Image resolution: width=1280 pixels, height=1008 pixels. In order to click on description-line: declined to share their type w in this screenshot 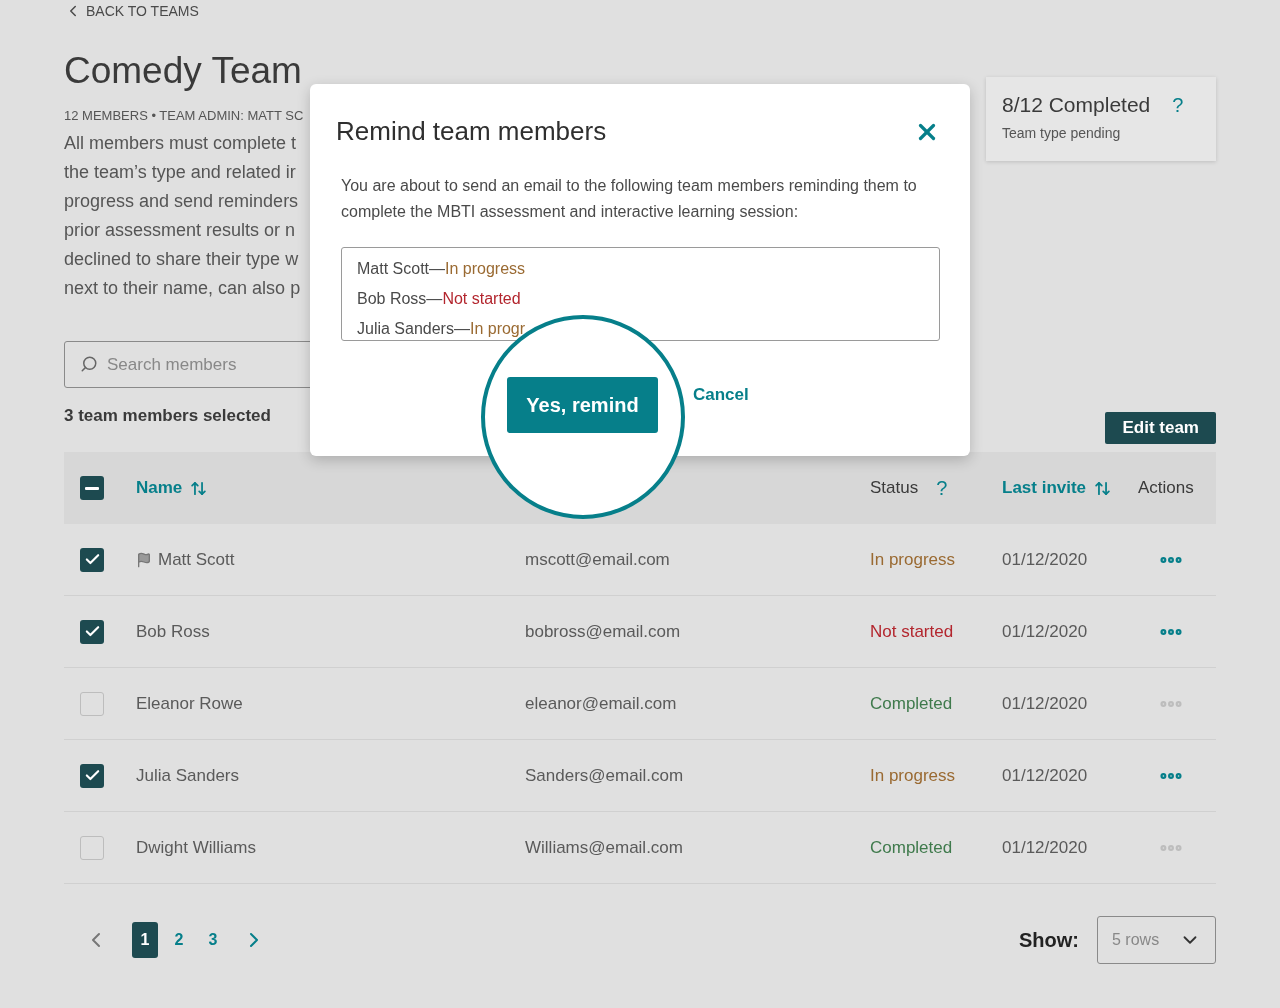, I will do `click(182, 259)`.